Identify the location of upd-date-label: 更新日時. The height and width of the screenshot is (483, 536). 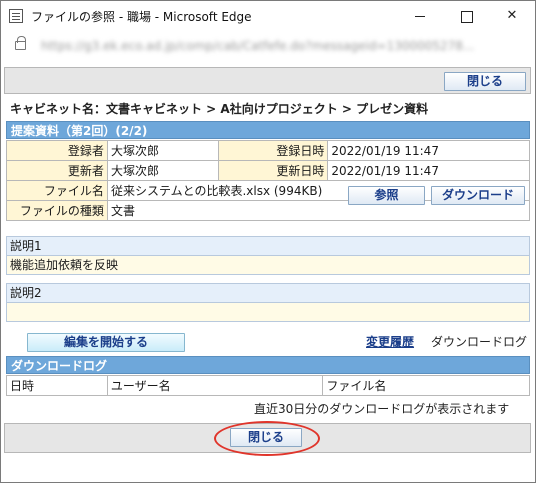
(273, 170).